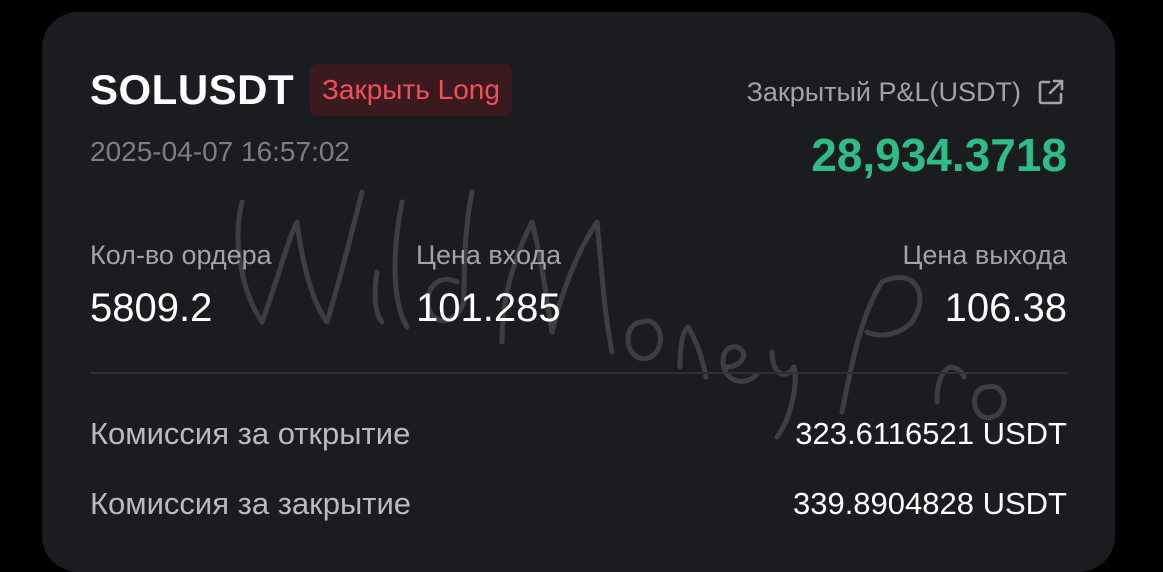  Describe the element at coordinates (251, 503) in the screenshot. I see `close-fee-label: Комиссия за закрытие` at that location.